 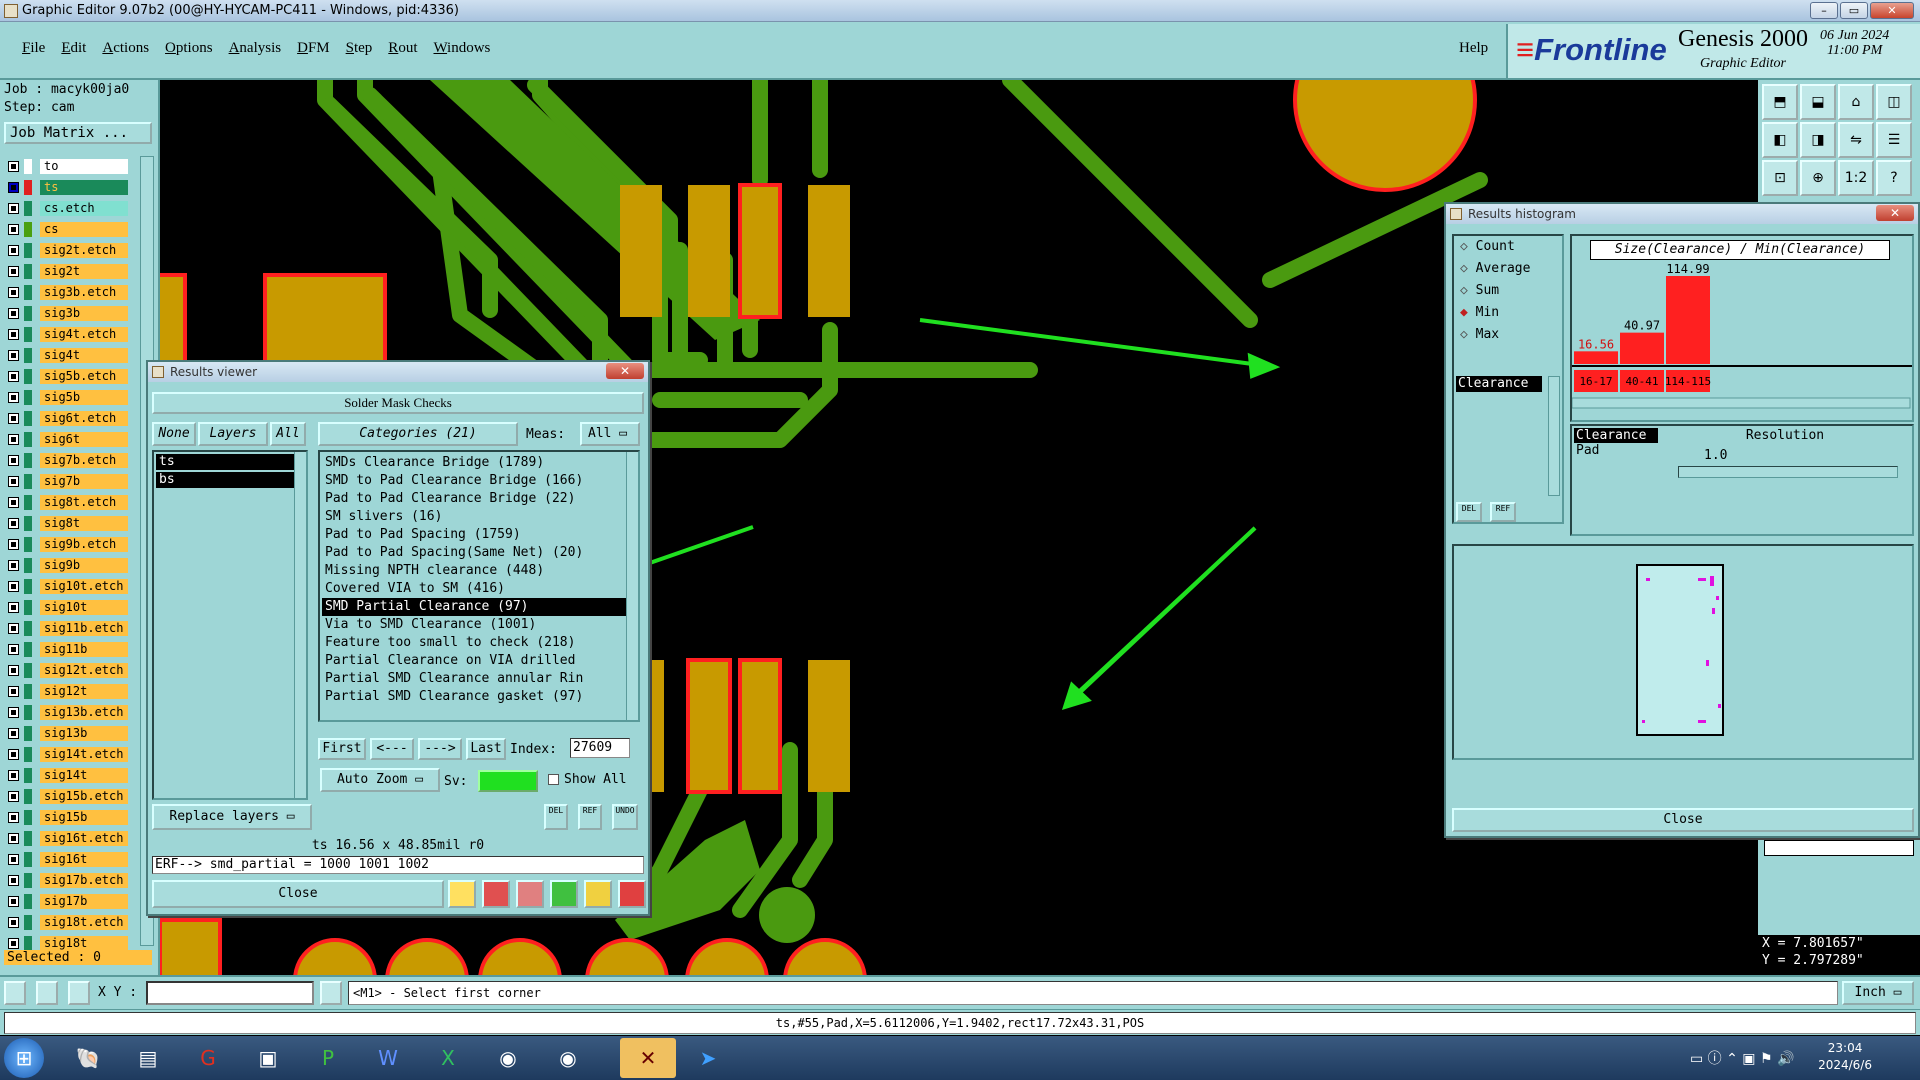 I want to click on layer-name: sig4t, so click(x=84, y=355).